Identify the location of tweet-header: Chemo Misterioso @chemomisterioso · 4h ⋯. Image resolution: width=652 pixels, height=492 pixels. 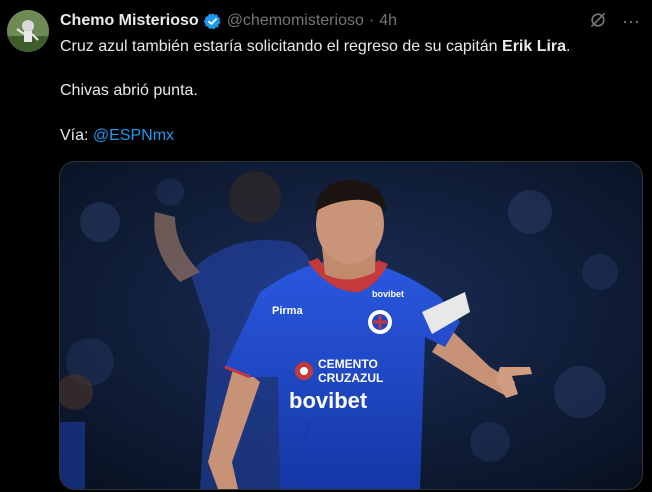
(350, 21).